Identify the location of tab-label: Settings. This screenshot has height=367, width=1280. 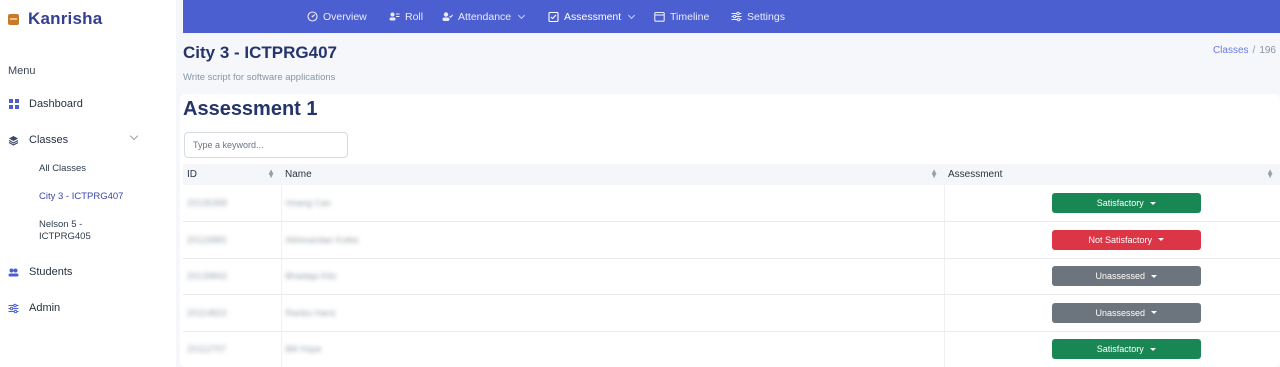
(766, 16).